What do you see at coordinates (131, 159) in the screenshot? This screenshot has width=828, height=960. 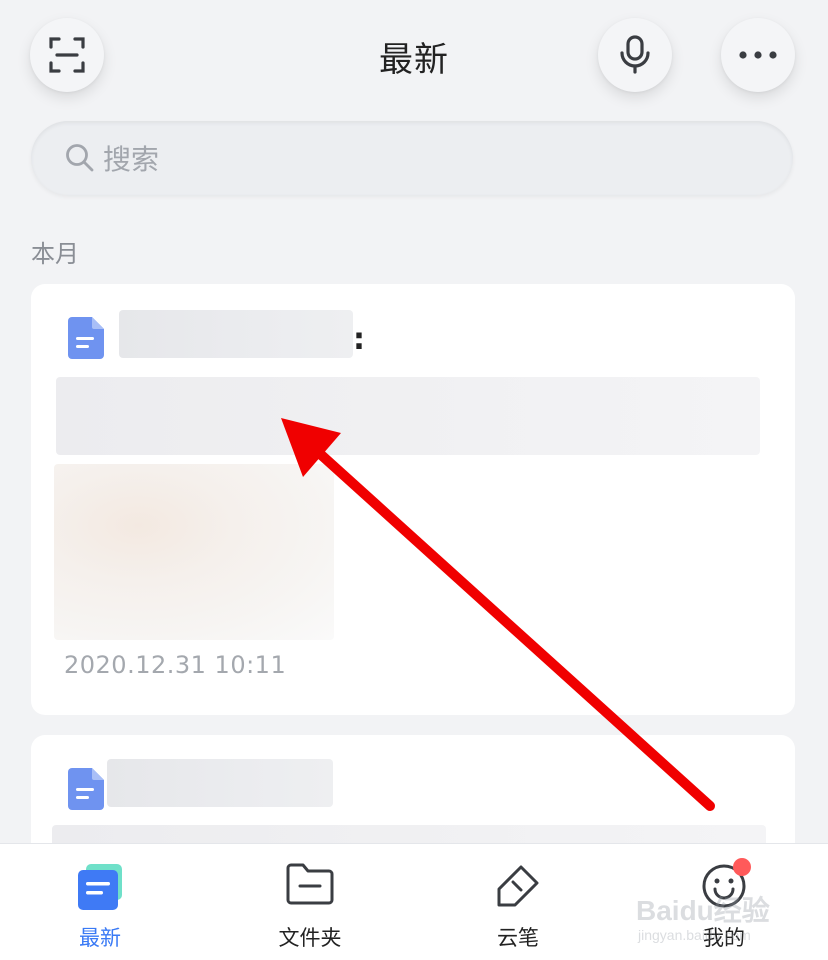 I see `search-placeholder: 搜索` at bounding box center [131, 159].